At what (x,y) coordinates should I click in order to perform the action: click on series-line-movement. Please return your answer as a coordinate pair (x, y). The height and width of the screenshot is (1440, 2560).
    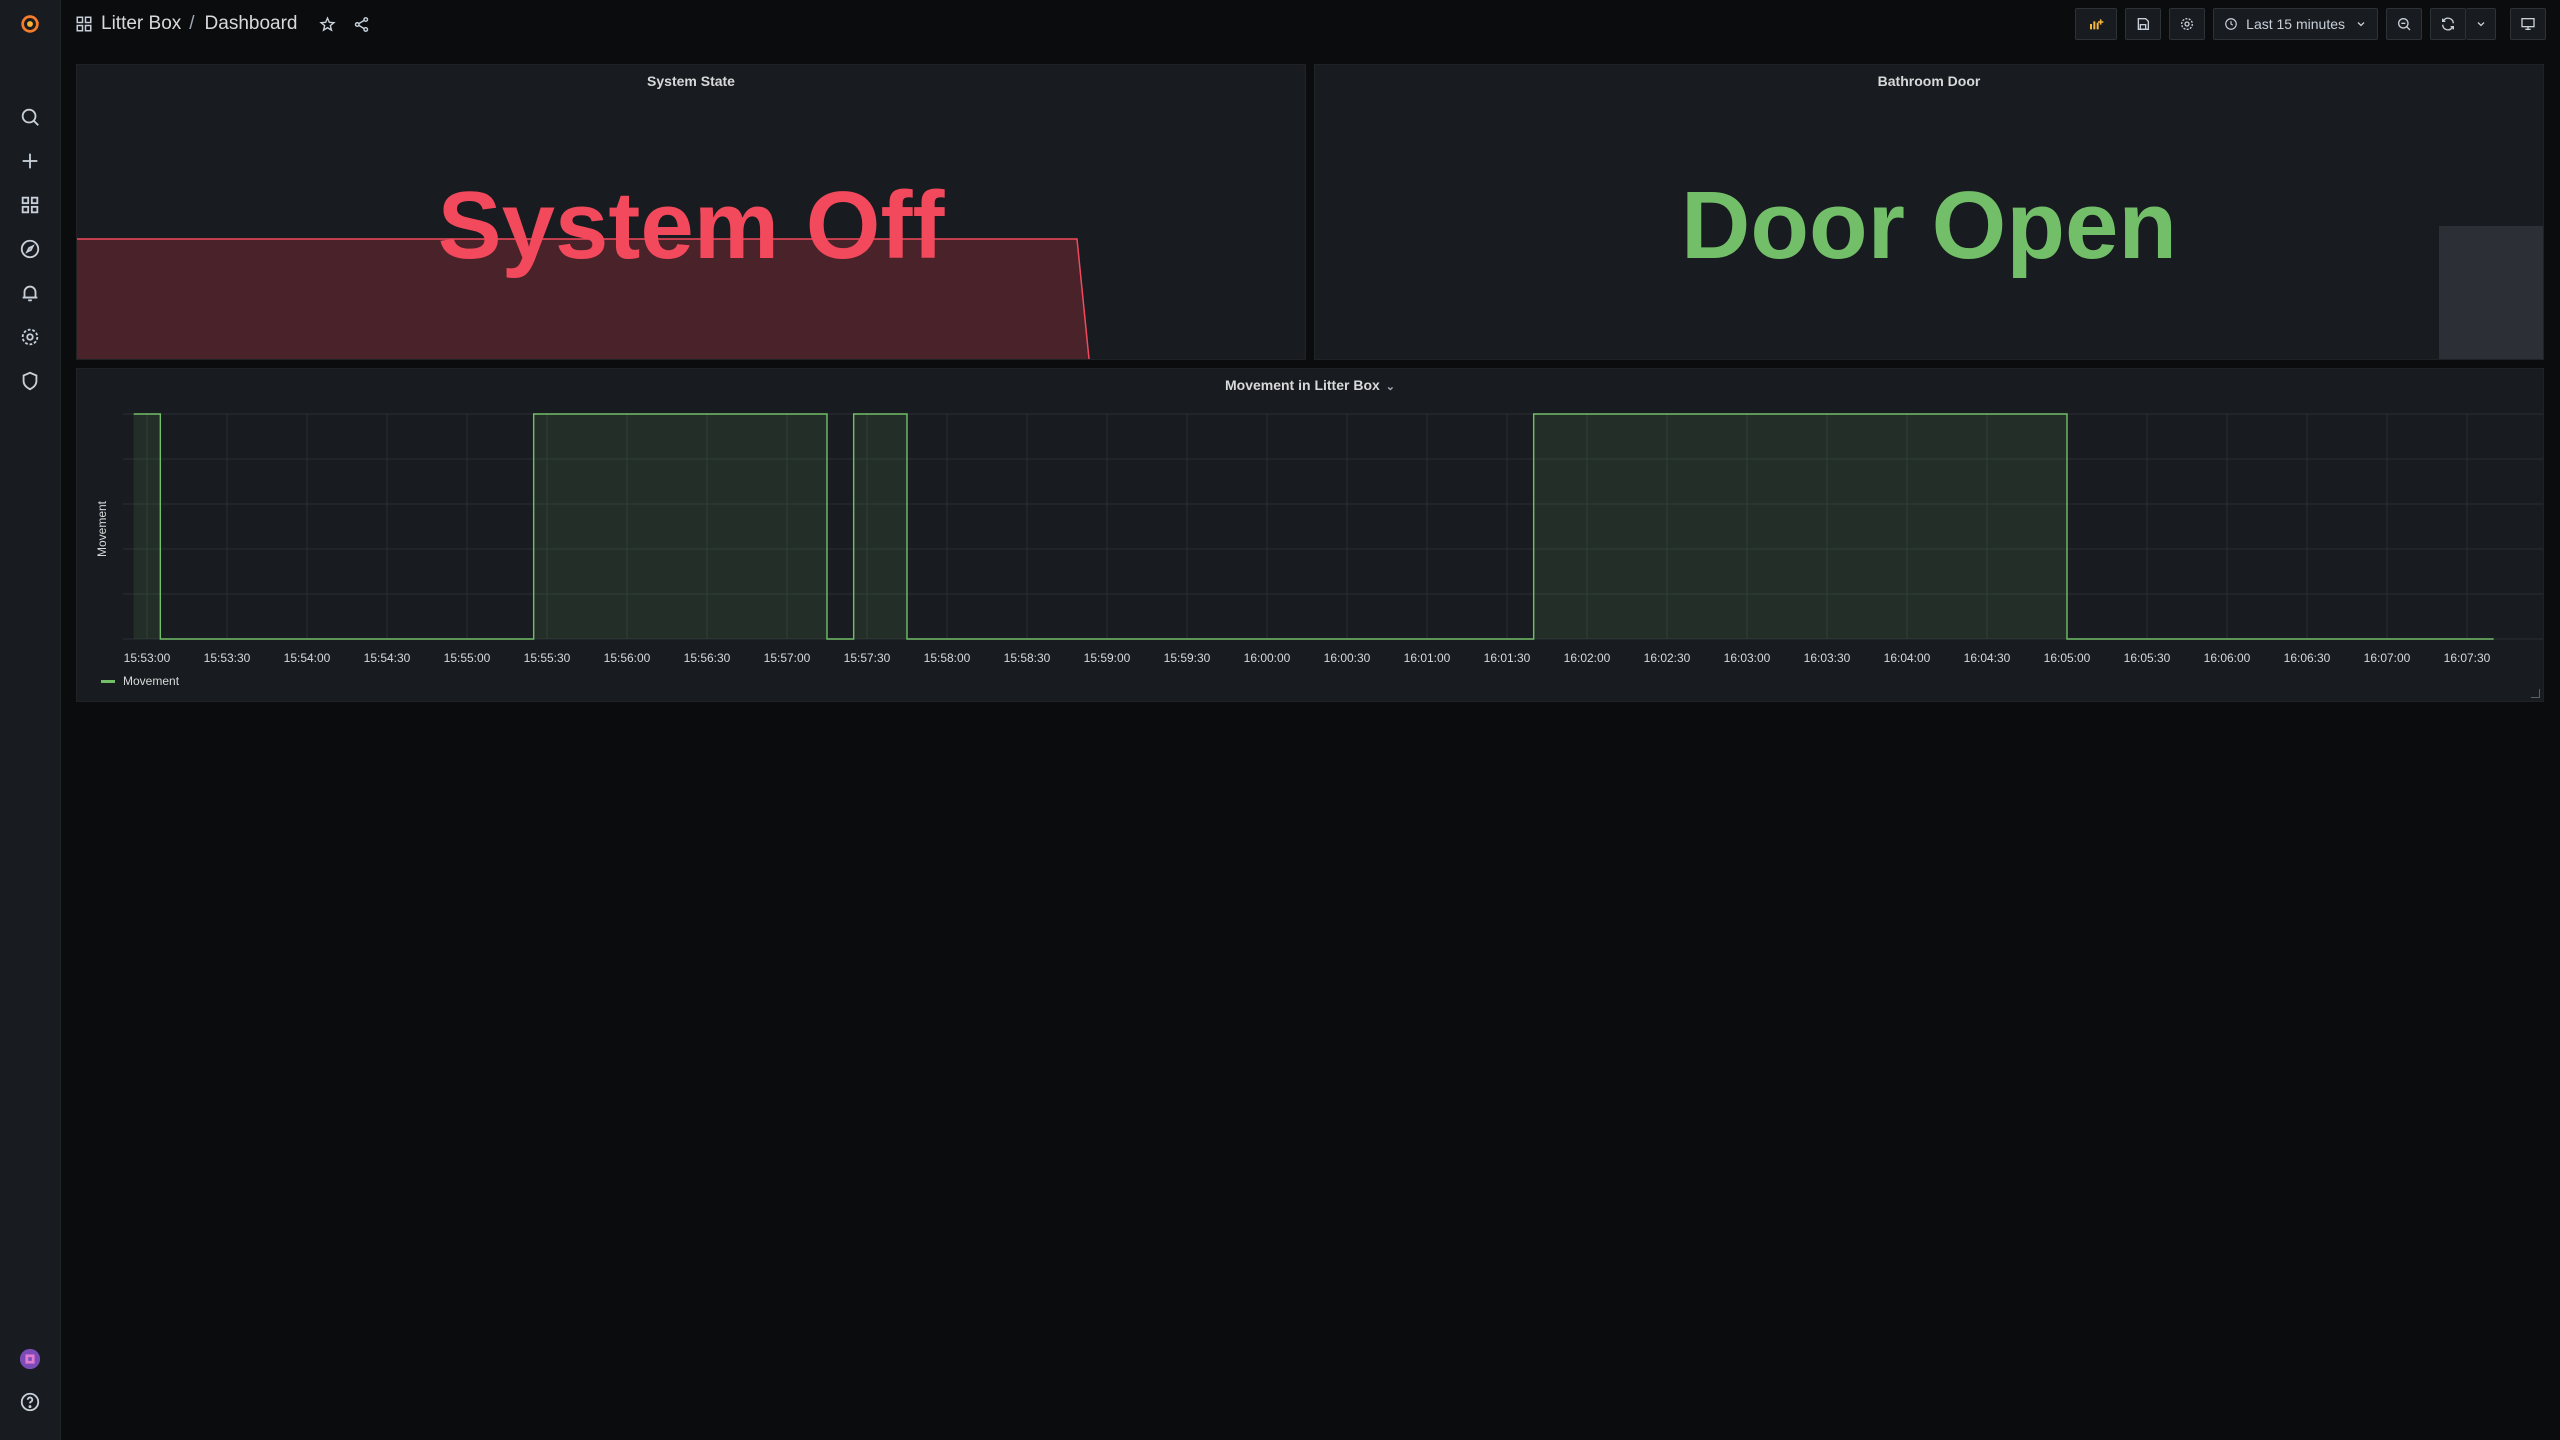
    Looking at the image, I should click on (1313, 526).